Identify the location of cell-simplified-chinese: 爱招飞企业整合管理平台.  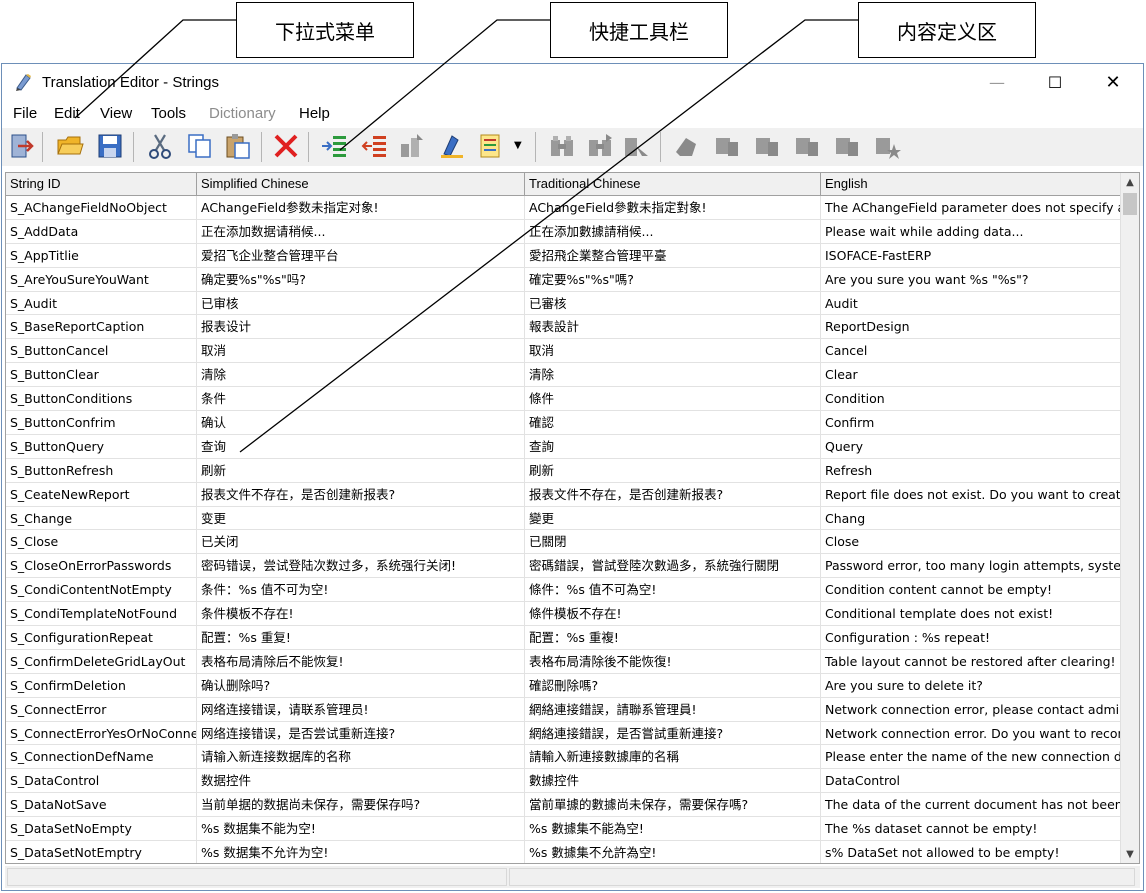
(361, 255).